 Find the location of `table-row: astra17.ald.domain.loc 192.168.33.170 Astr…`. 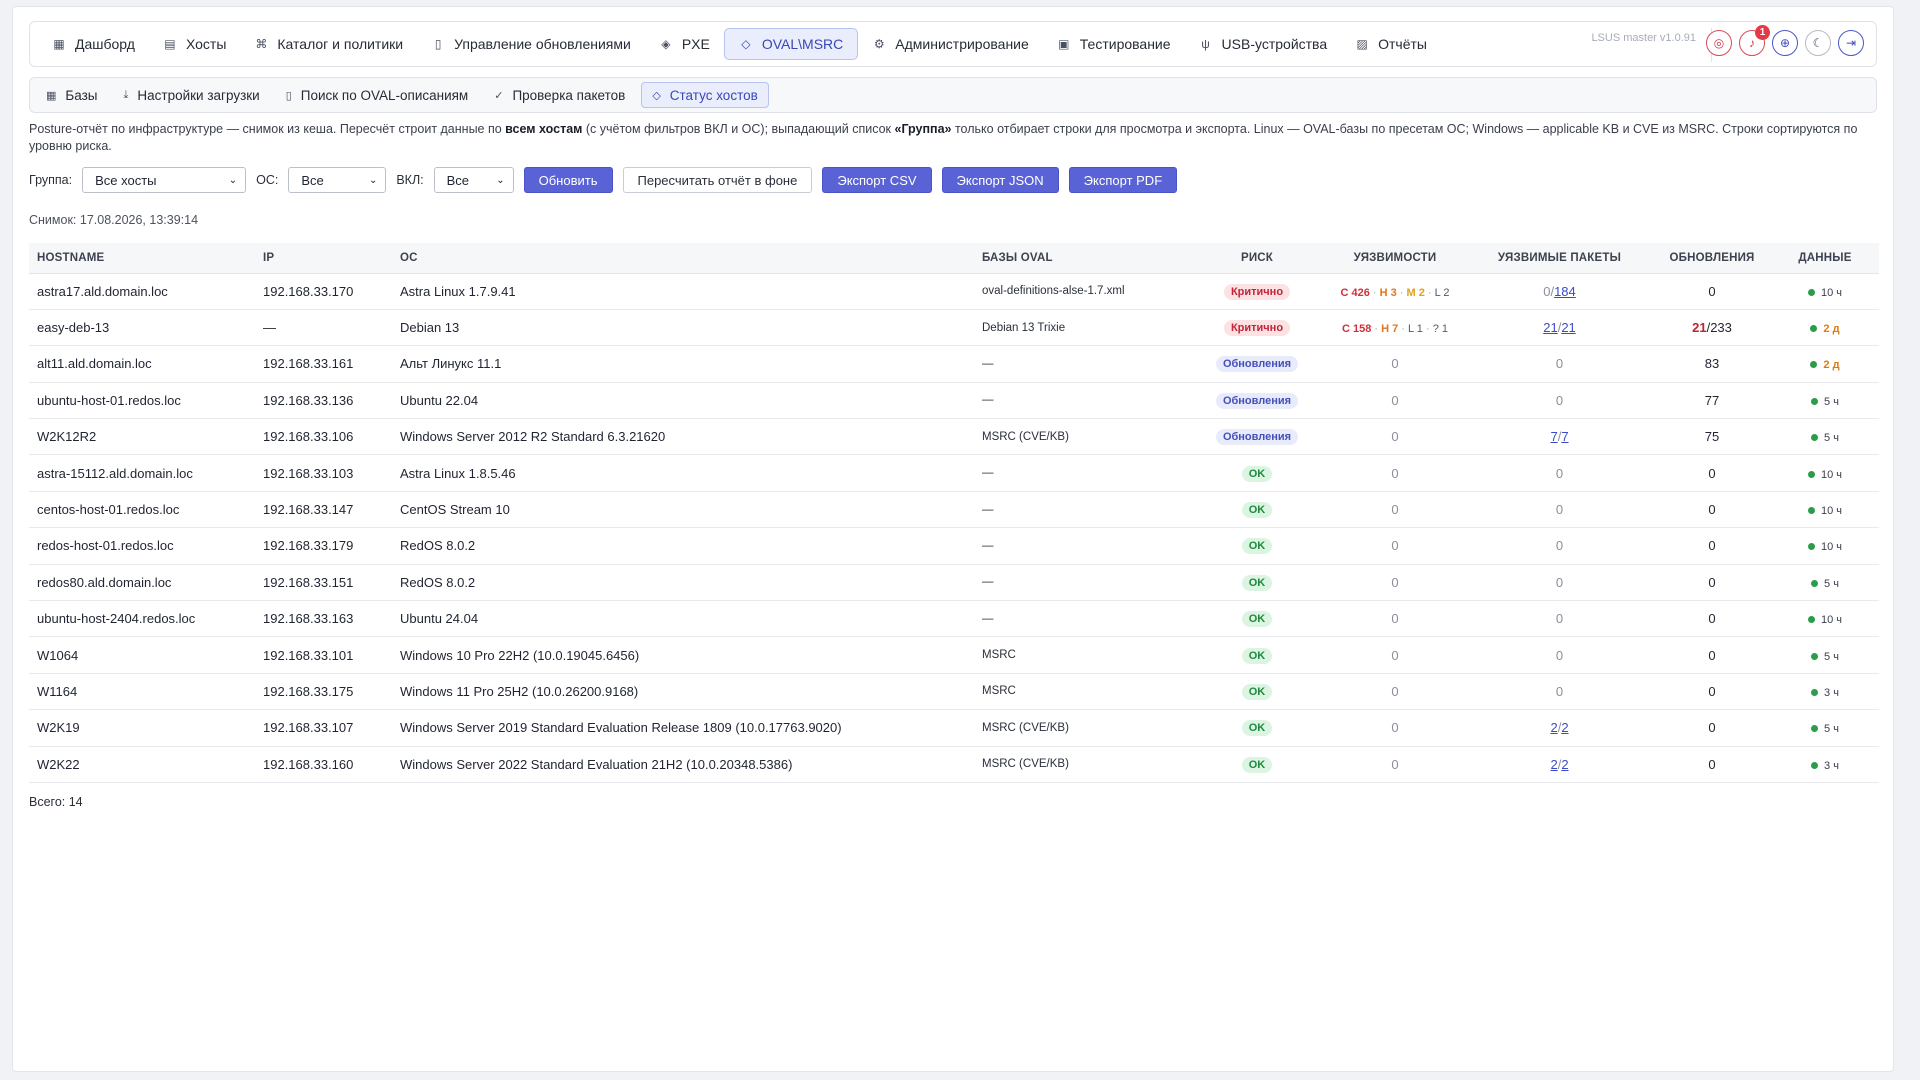

table-row: astra17.ald.domain.loc 192.168.33.170 Astr… is located at coordinates (954, 291).